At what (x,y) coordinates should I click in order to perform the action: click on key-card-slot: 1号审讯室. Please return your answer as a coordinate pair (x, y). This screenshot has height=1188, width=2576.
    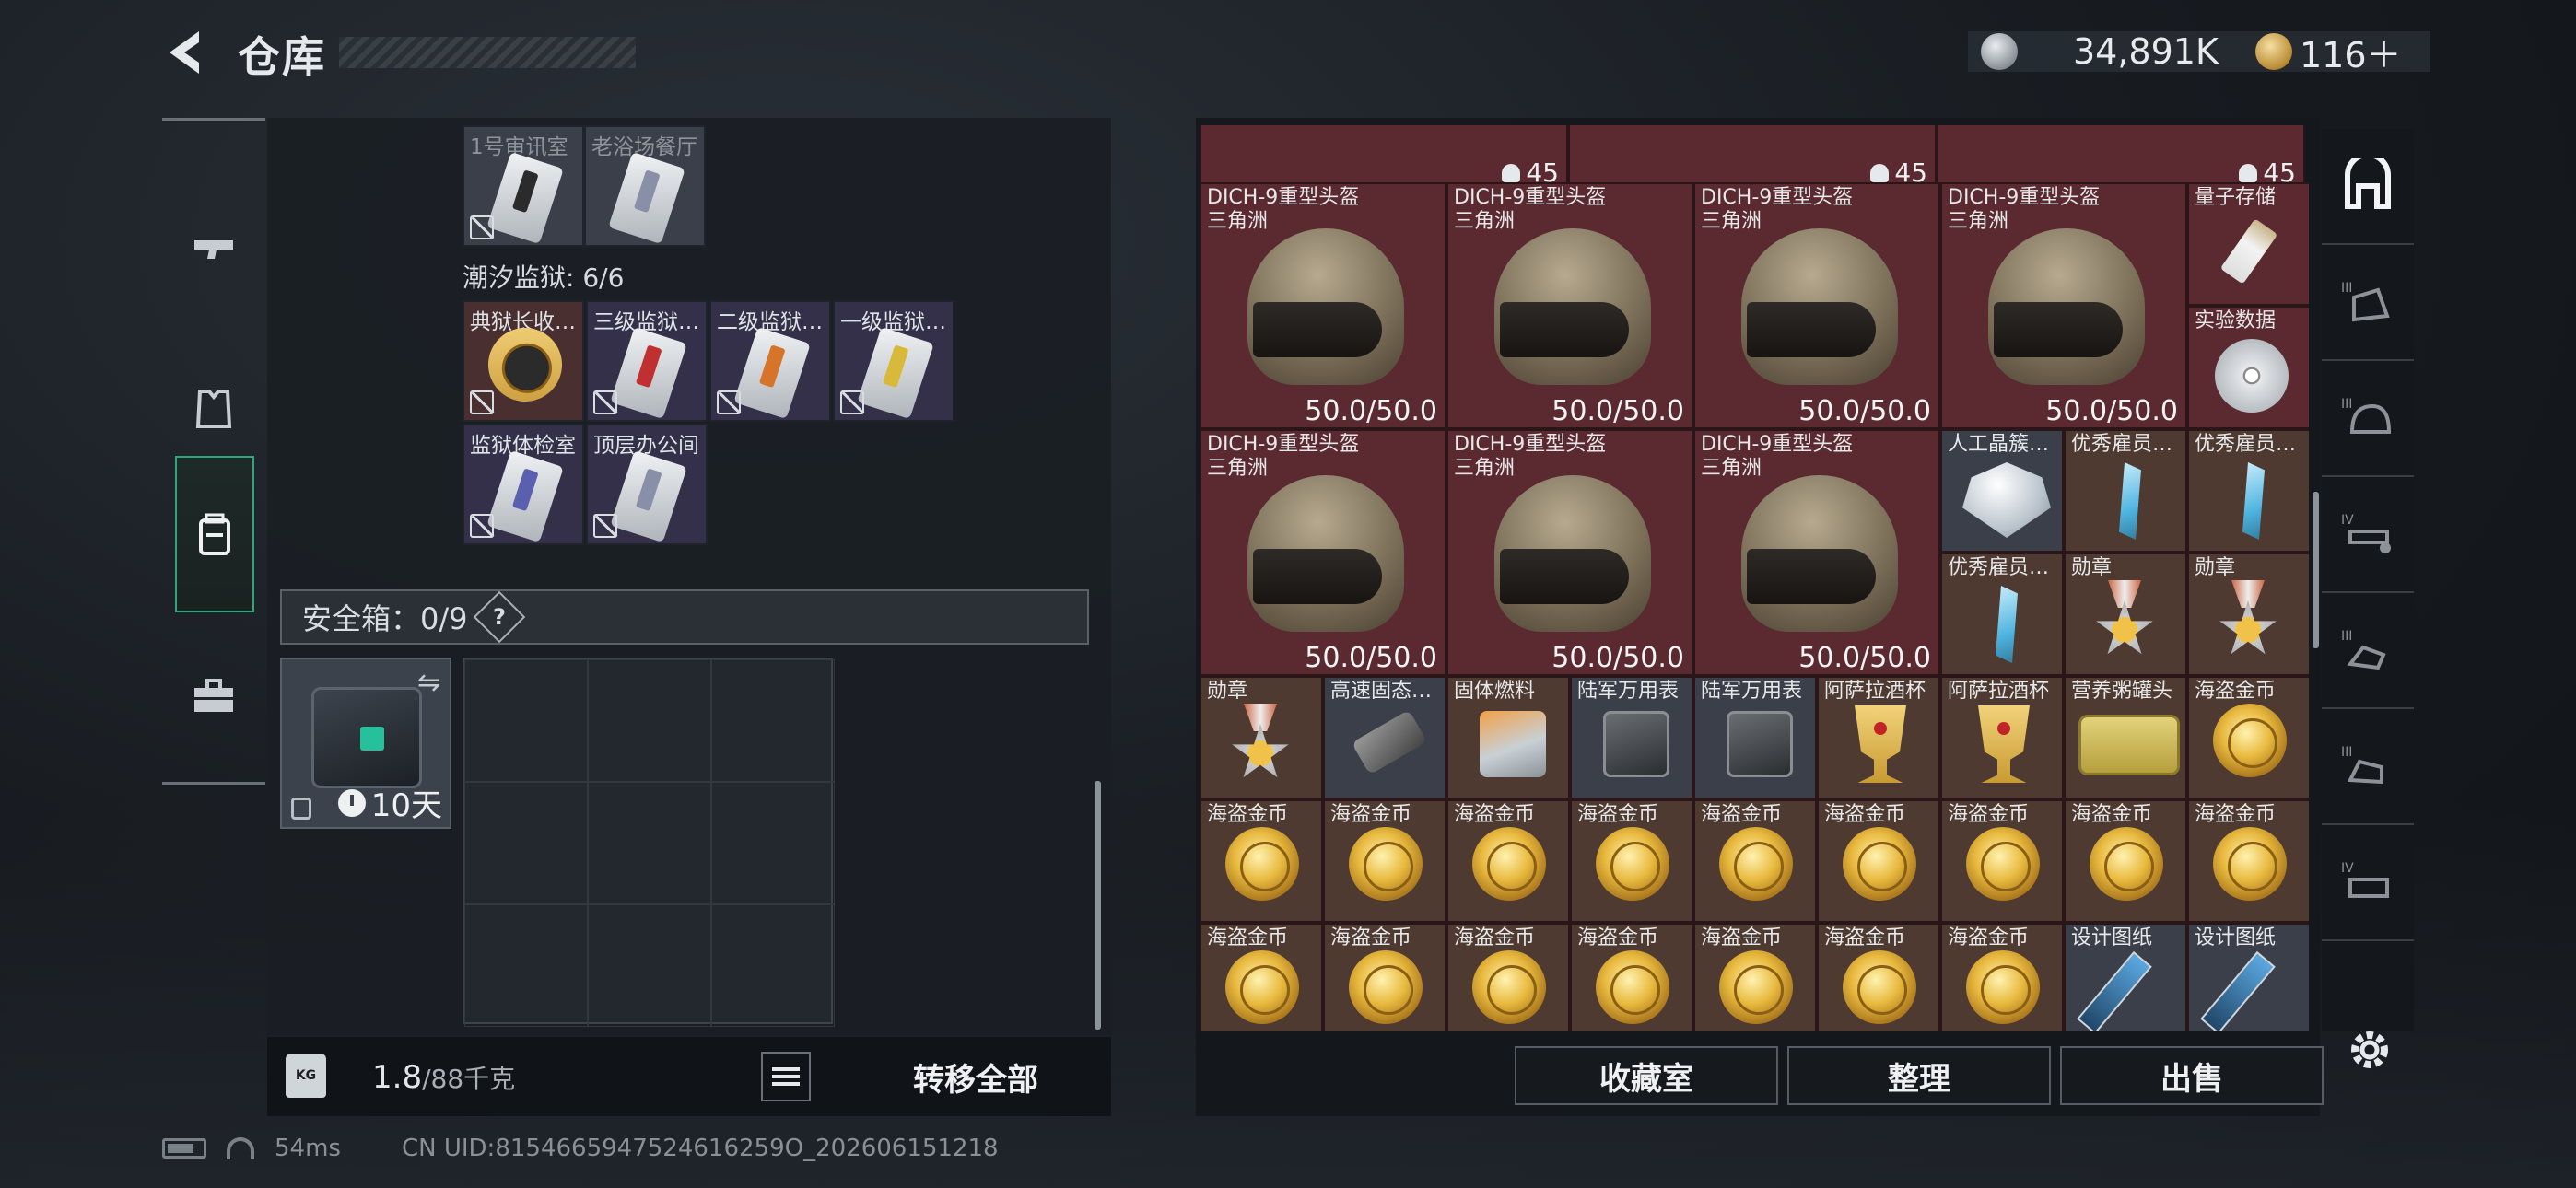
    Looking at the image, I should click on (523, 186).